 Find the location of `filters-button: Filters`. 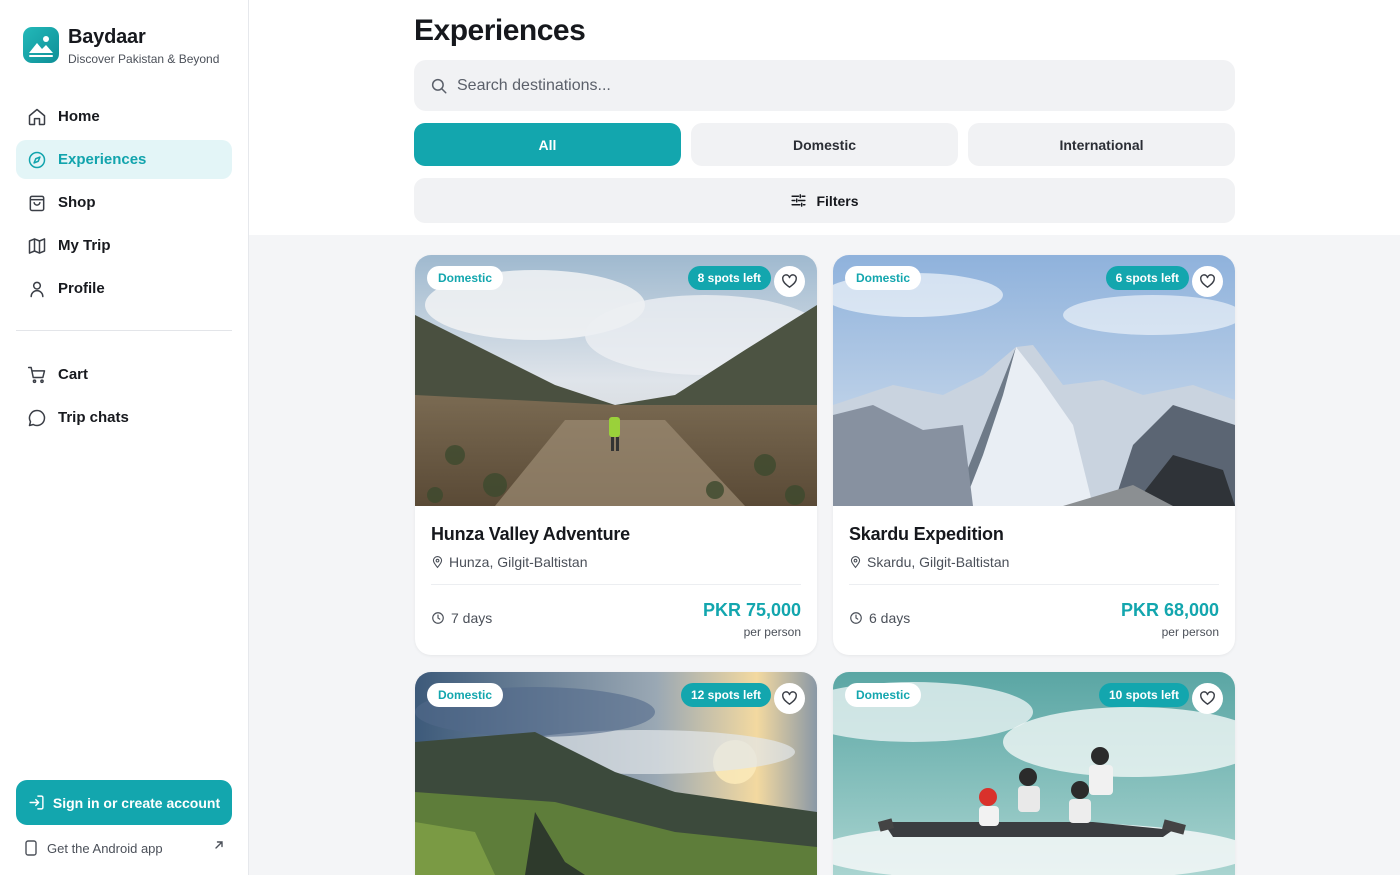

filters-button: Filters is located at coordinates (824, 200).